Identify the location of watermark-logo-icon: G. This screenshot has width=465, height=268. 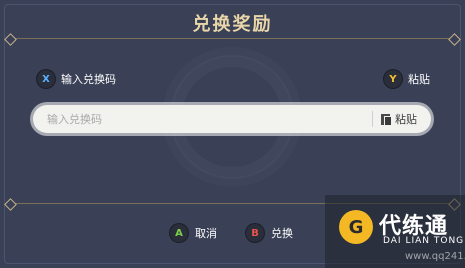
(356, 227).